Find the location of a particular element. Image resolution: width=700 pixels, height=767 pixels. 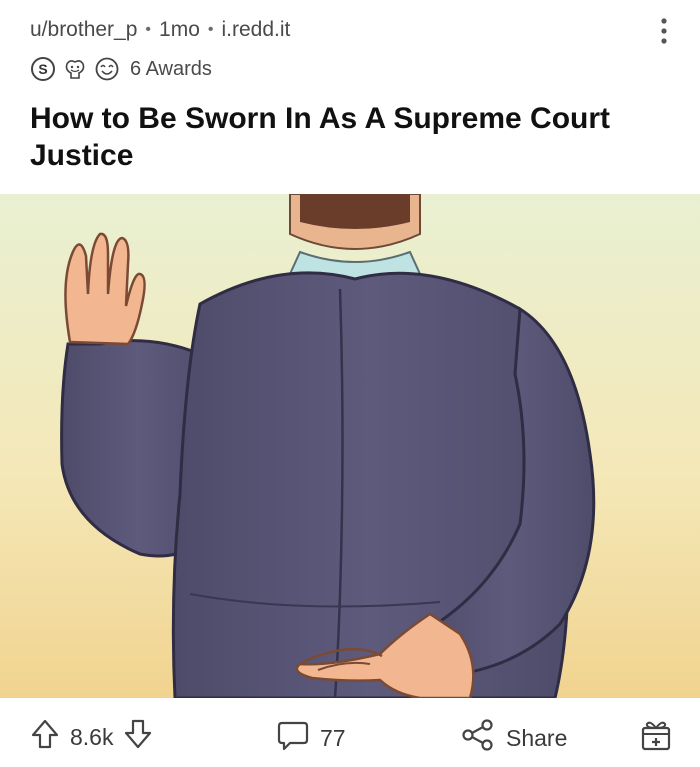

awards-count: 6 Awards is located at coordinates (171, 68).